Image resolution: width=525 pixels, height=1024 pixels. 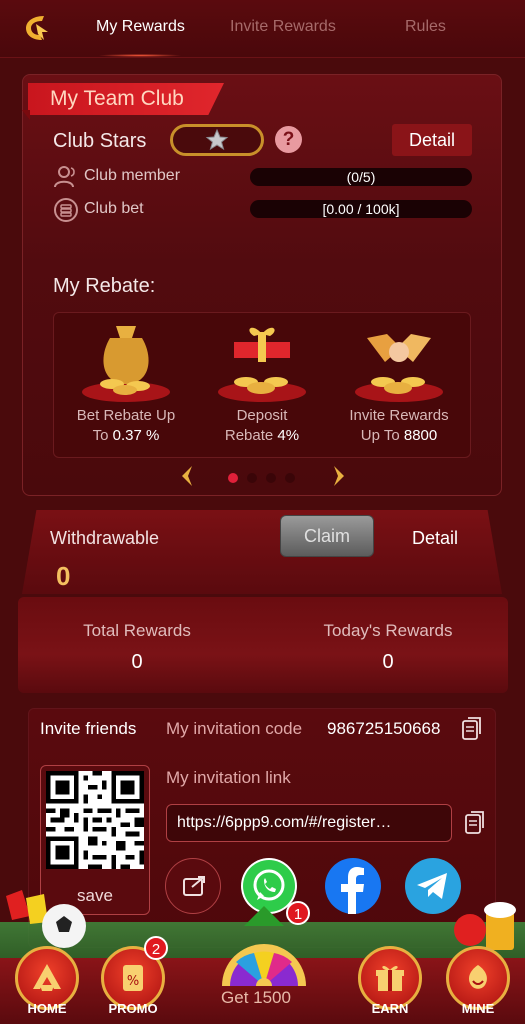 I want to click on withdraw-detail-button: Detail, so click(x=435, y=538).